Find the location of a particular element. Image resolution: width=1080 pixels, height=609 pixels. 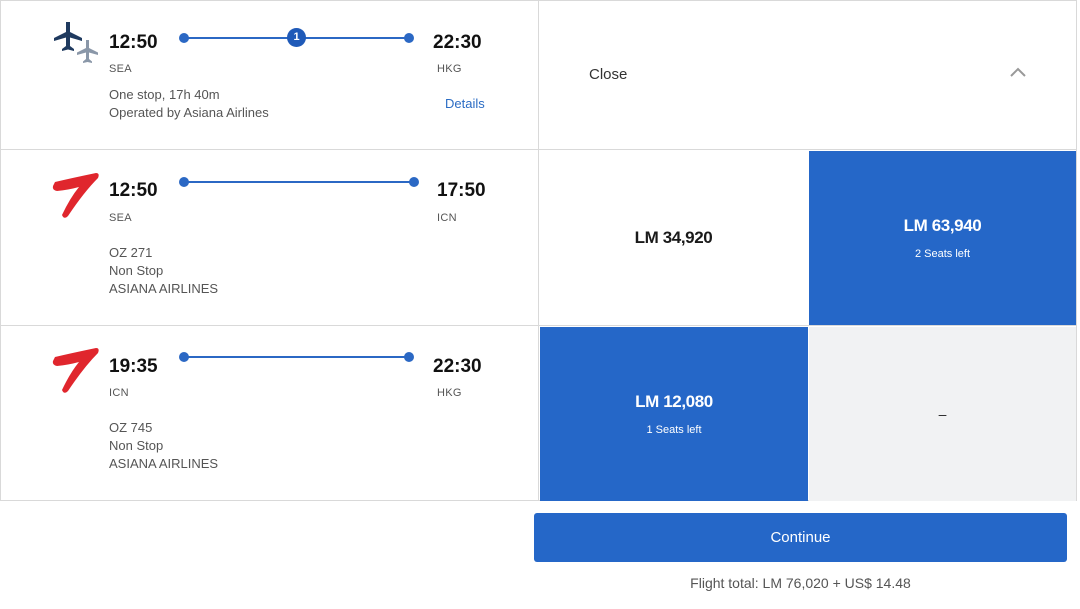

fare-option-selected: LM 63,940 2 Seats left is located at coordinates (942, 238).